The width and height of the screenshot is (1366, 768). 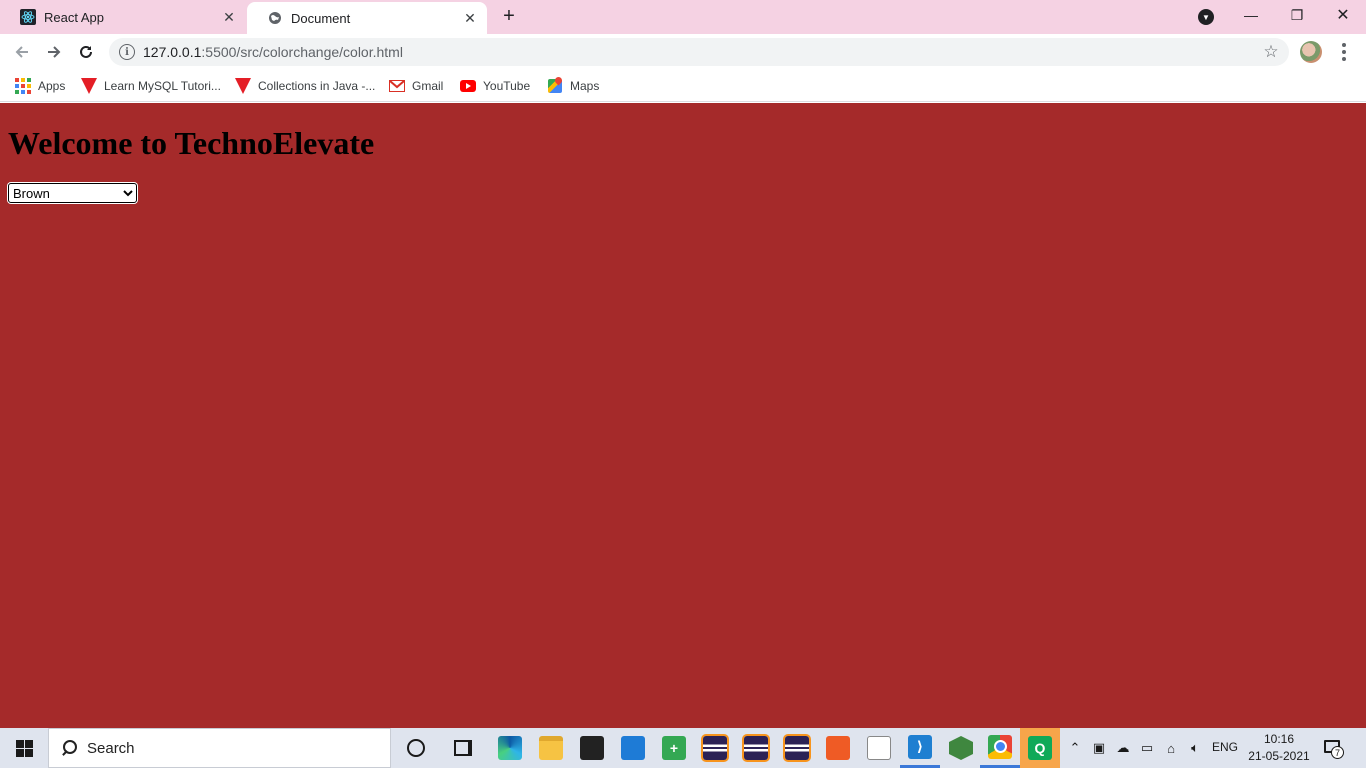 What do you see at coordinates (1206, 17) in the screenshot?
I see `tab-search-dropdown-icon: ▼` at bounding box center [1206, 17].